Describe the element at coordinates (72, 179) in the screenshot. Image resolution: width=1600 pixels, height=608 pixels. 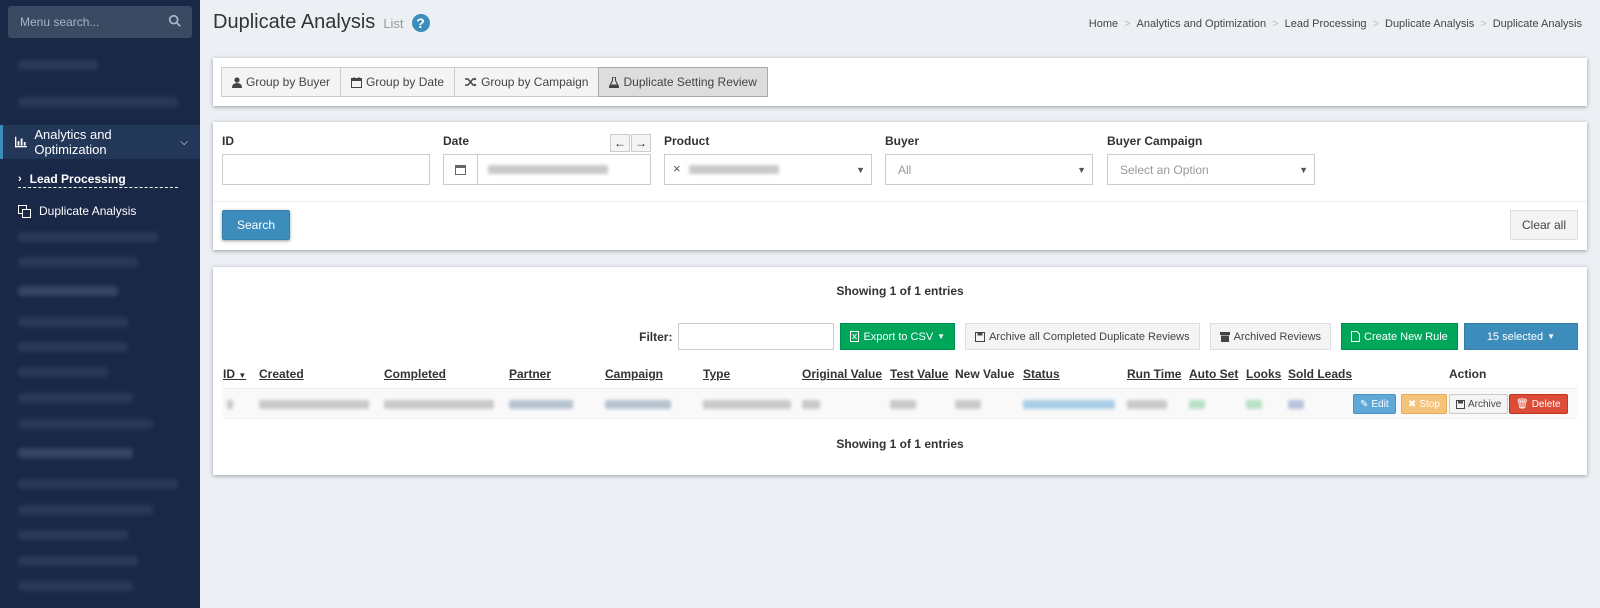
I see `sidebar-item-lead-processing: › Lead Processing` at that location.